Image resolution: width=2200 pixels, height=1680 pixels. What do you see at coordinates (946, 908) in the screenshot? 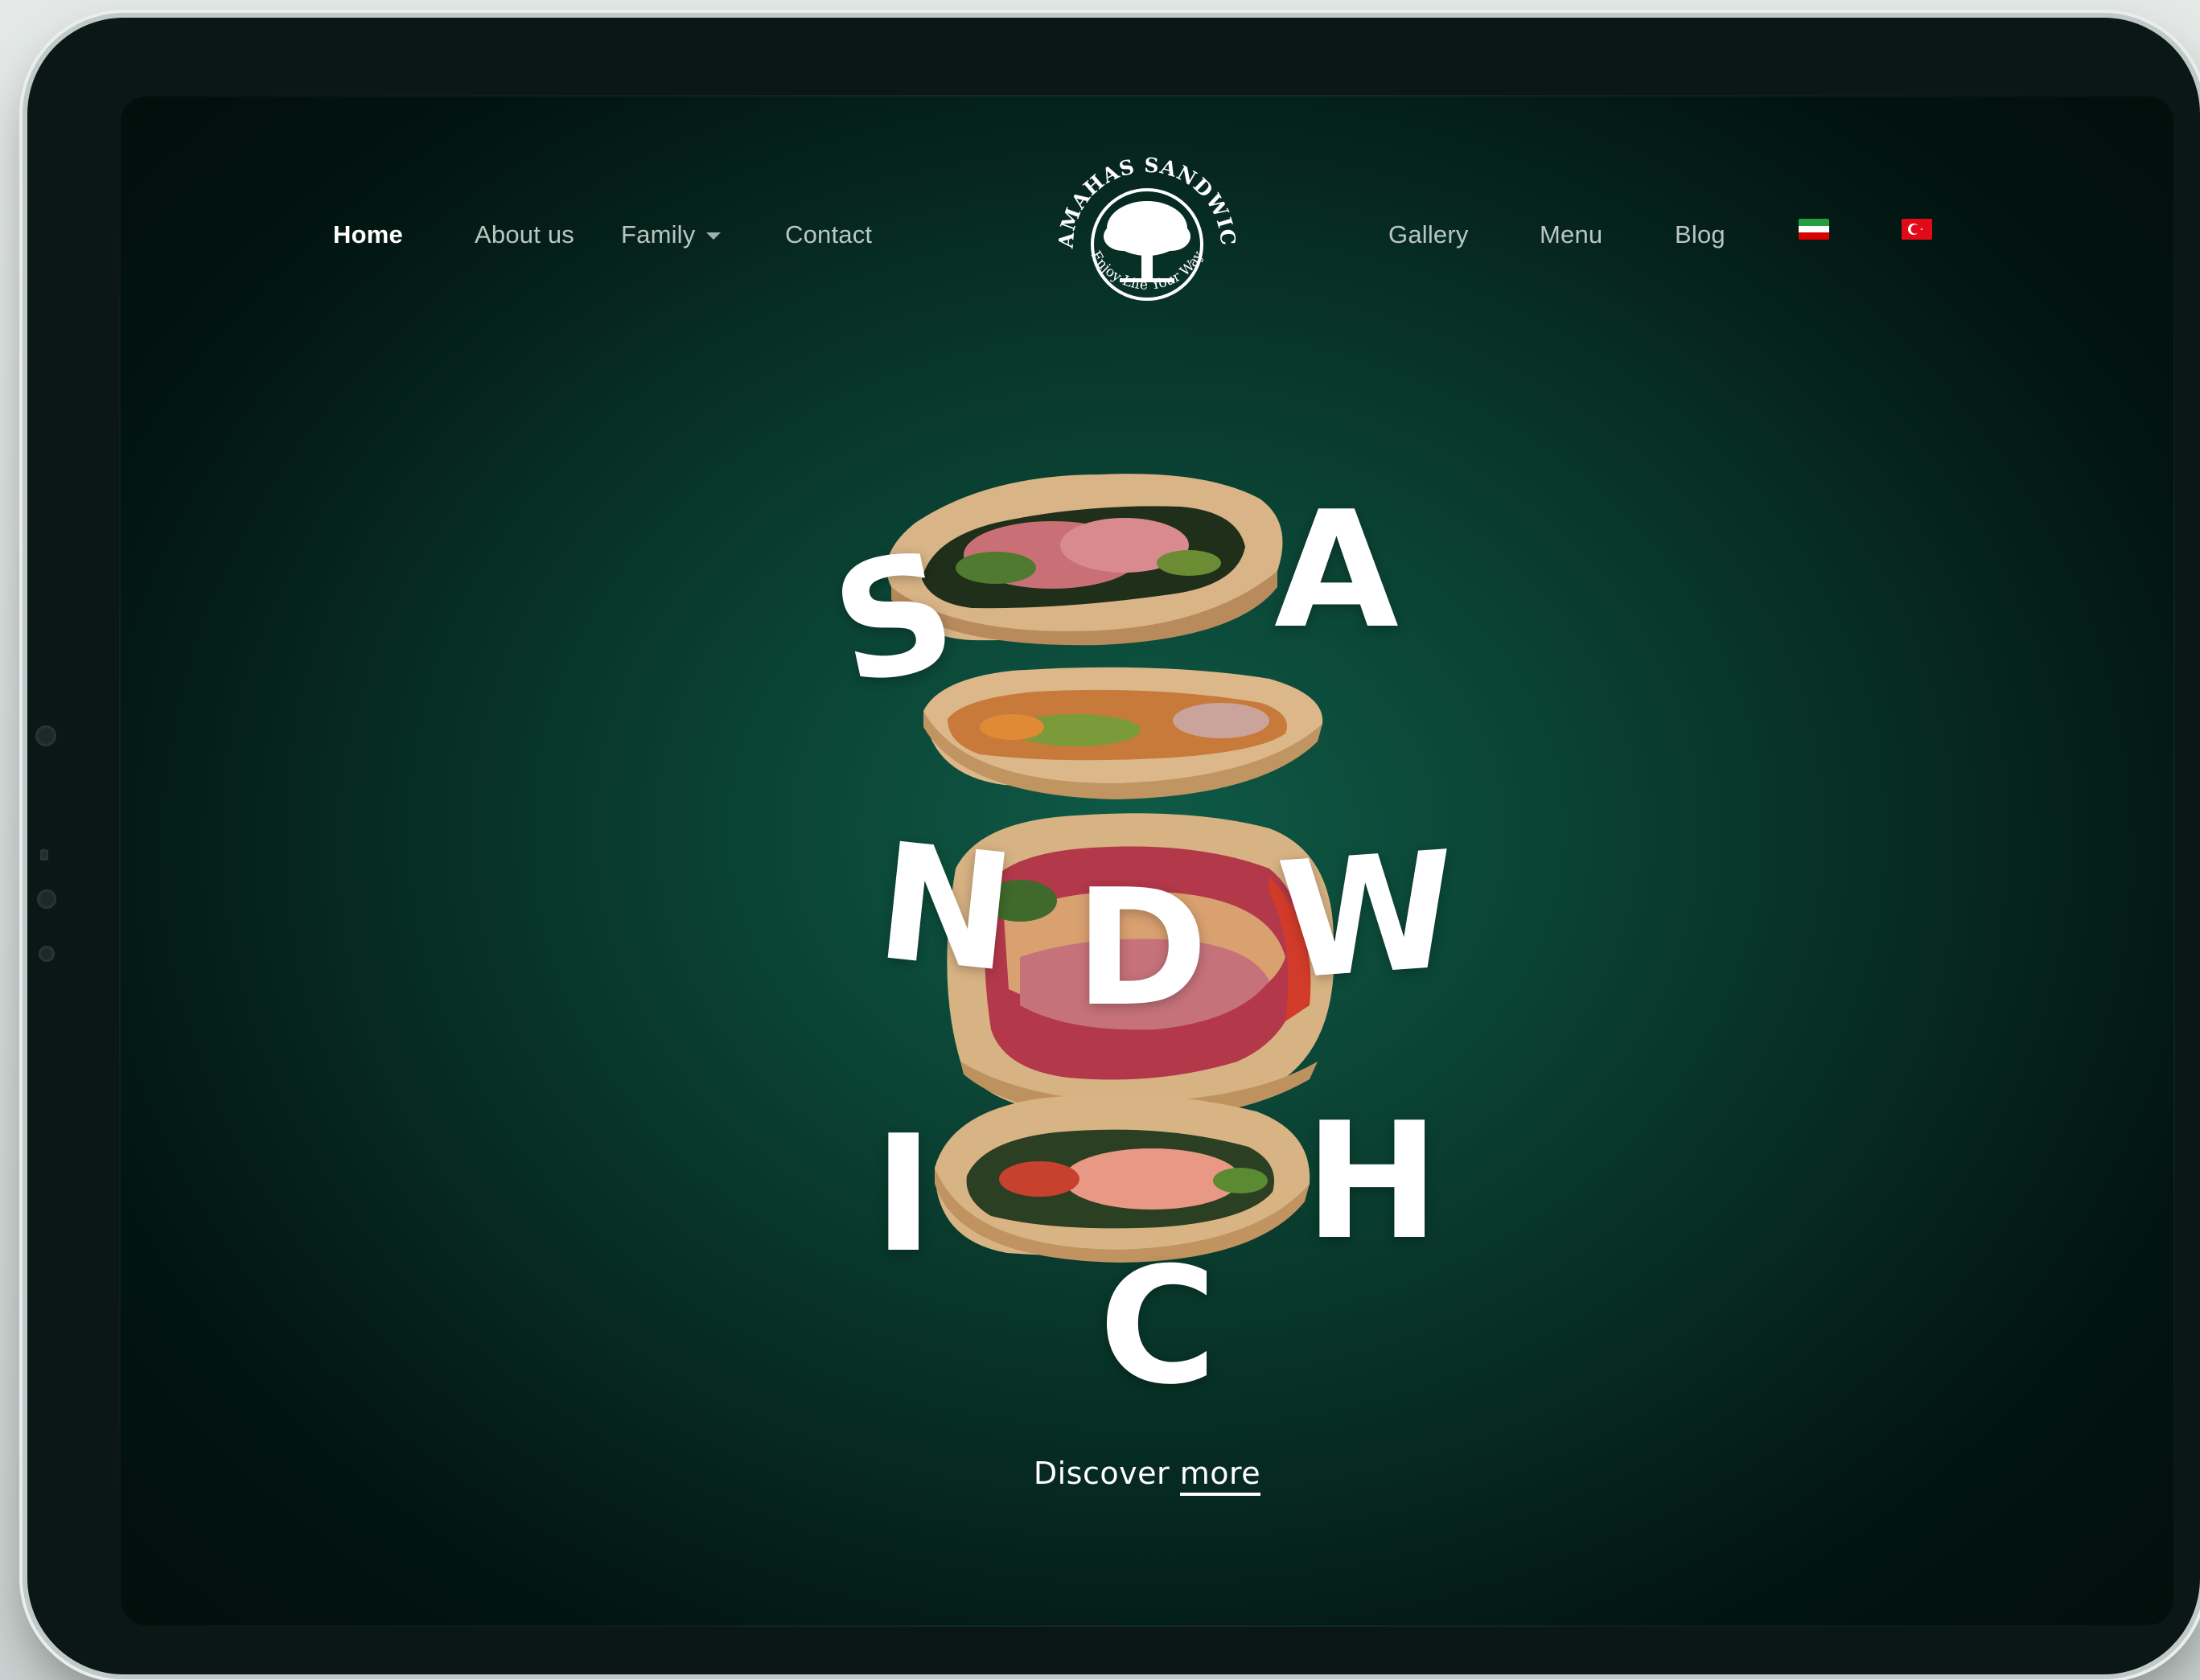
I see `hero-letter-n: N` at bounding box center [946, 908].